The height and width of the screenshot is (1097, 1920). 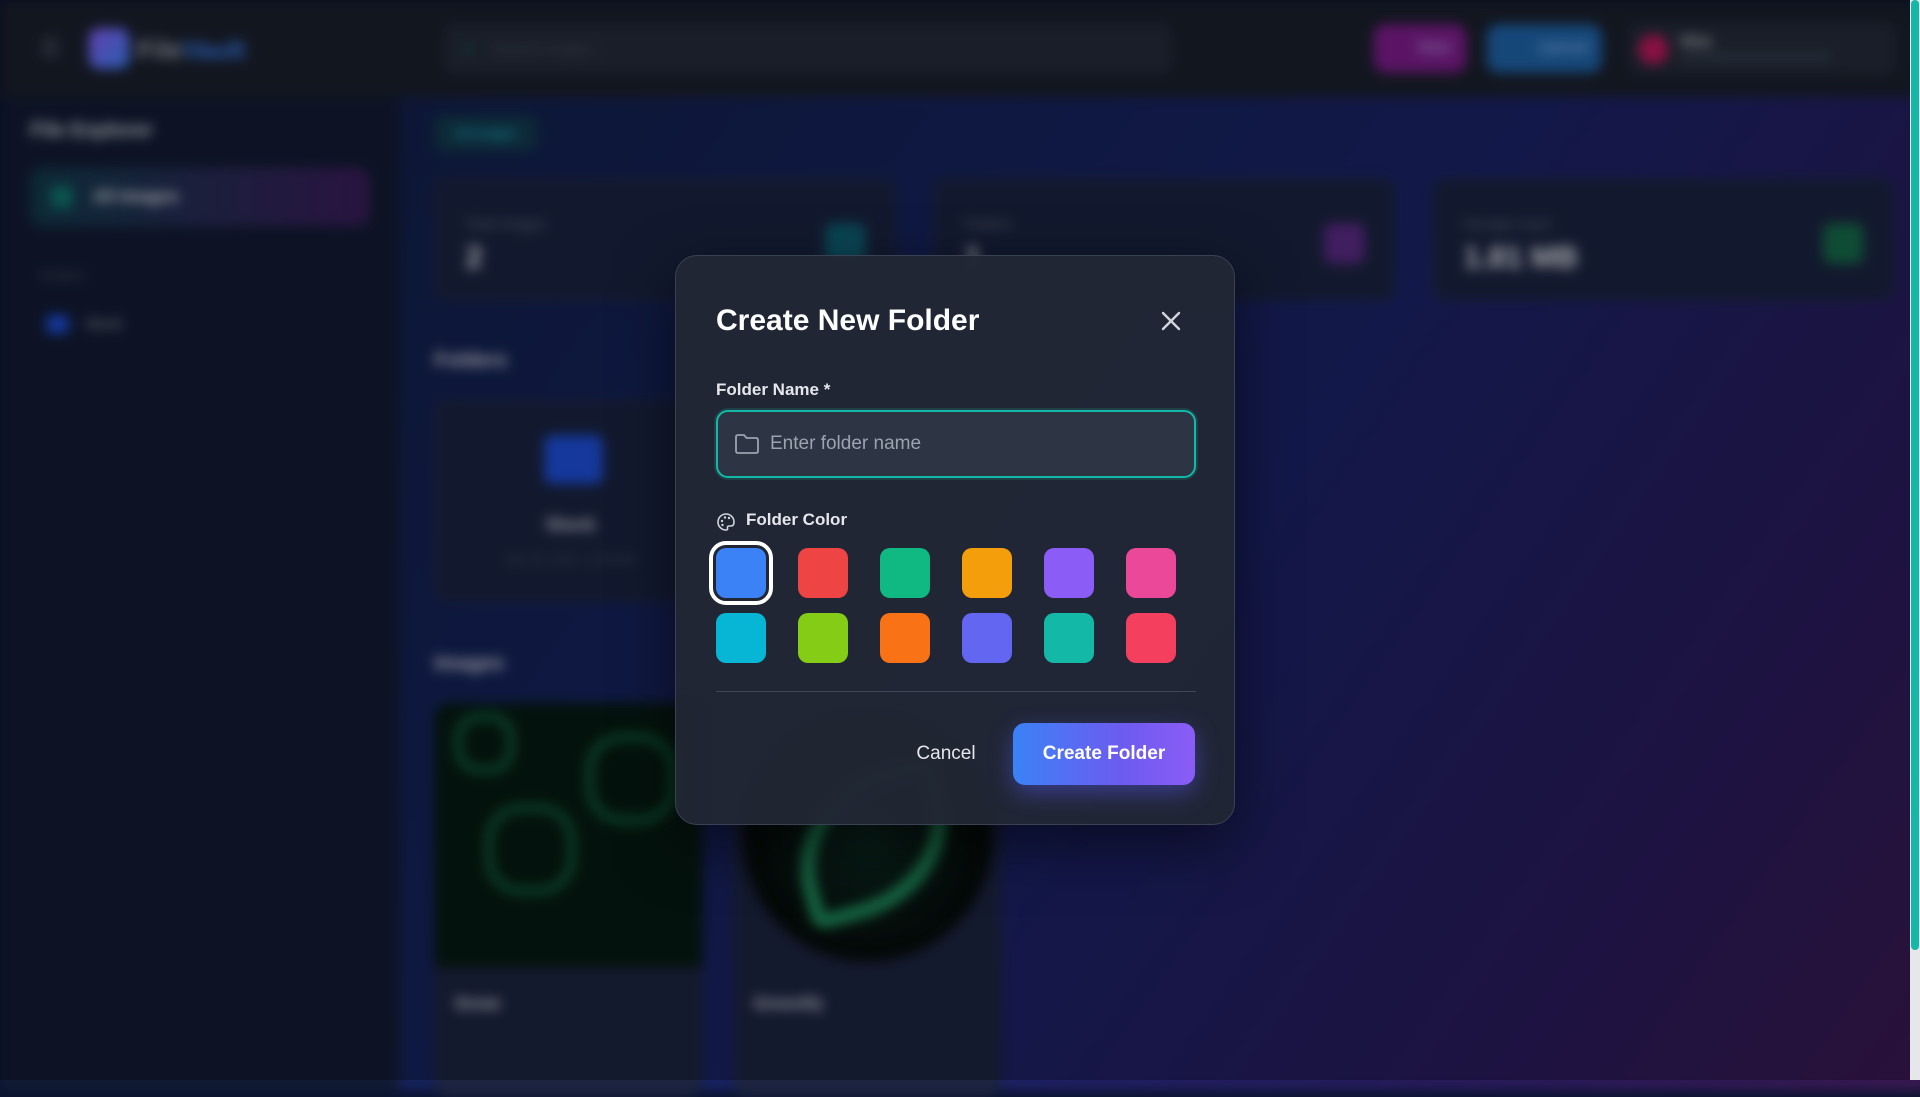 I want to click on palette-icon, so click(x=726, y=522).